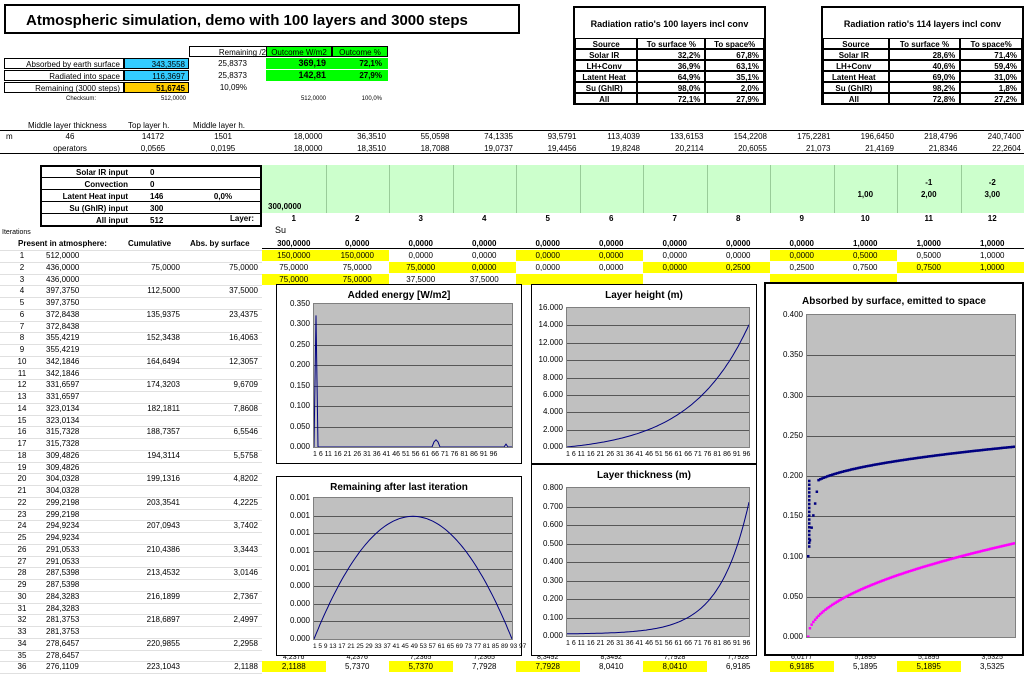  What do you see at coordinates (224, 384) in the screenshot?
I see `iteration-absorbed: 9,6709` at bounding box center [224, 384].